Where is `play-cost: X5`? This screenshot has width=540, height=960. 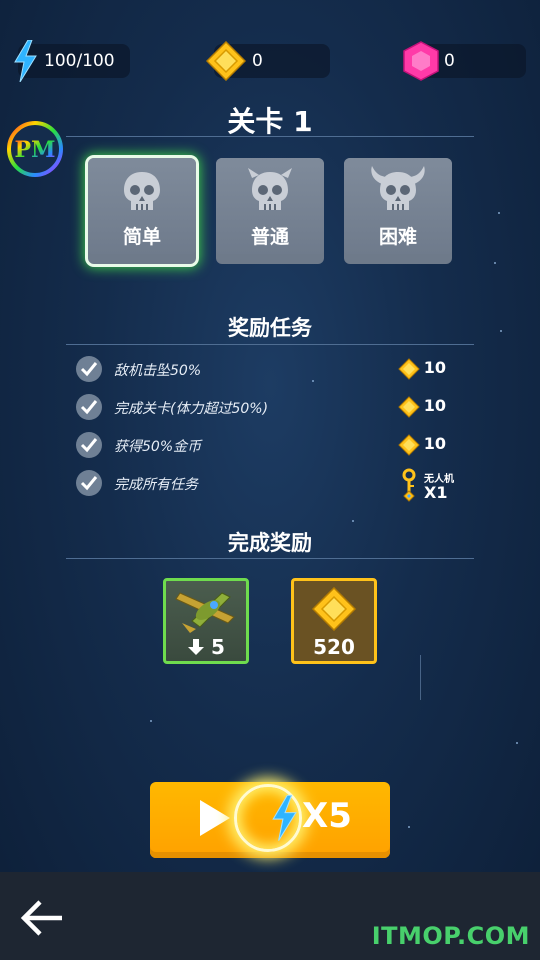
play-cost: X5 is located at coordinates (327, 816).